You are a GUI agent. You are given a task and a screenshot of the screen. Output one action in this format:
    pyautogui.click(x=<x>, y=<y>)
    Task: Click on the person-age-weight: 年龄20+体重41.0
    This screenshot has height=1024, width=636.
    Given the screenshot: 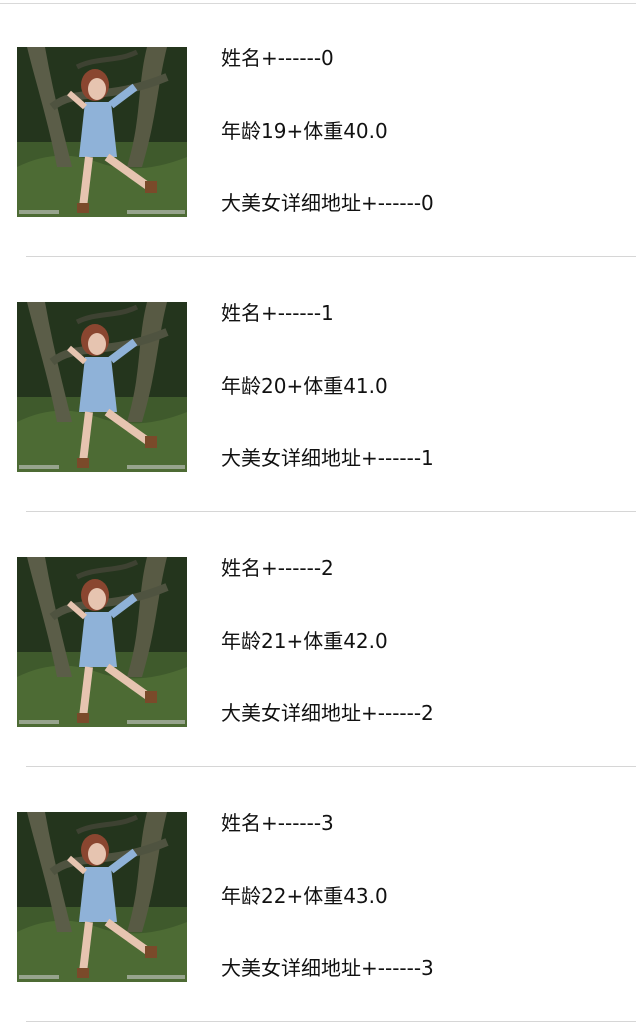 What is the action you would take?
    pyautogui.click(x=304, y=386)
    